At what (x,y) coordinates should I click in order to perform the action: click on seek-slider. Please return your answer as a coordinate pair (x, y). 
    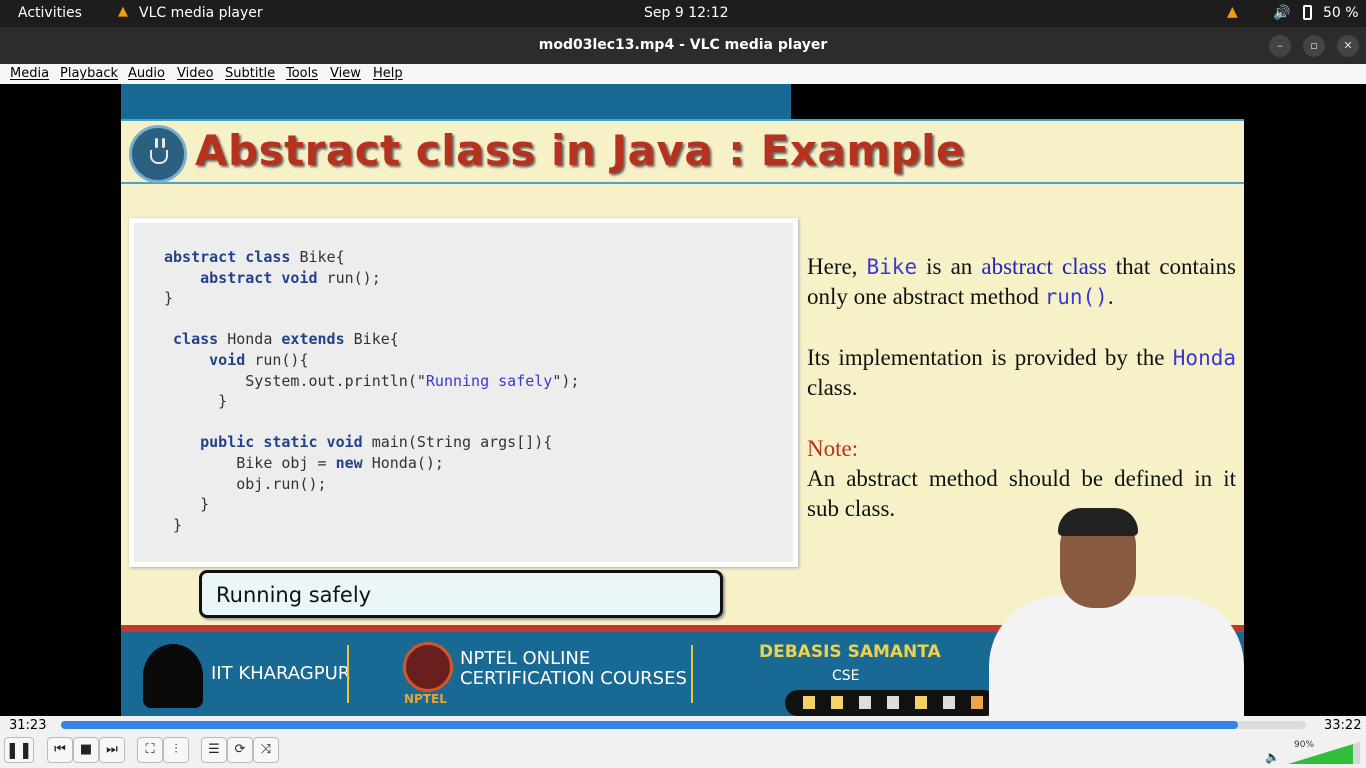
    Looking at the image, I should click on (683, 725).